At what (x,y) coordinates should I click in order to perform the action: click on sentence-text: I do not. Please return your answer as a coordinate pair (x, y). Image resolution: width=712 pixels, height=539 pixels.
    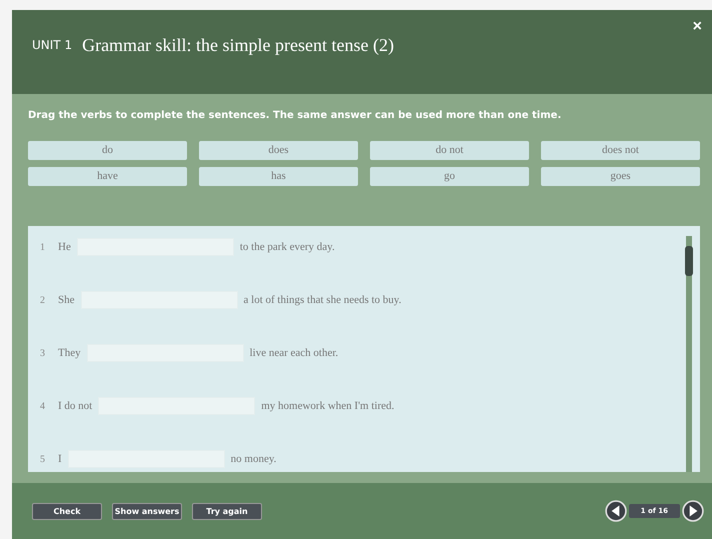
    Looking at the image, I should click on (75, 406).